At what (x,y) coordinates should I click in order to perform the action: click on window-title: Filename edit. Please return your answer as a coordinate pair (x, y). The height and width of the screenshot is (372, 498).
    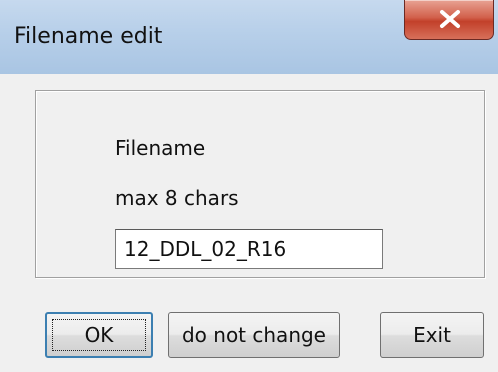
    Looking at the image, I should click on (88, 36).